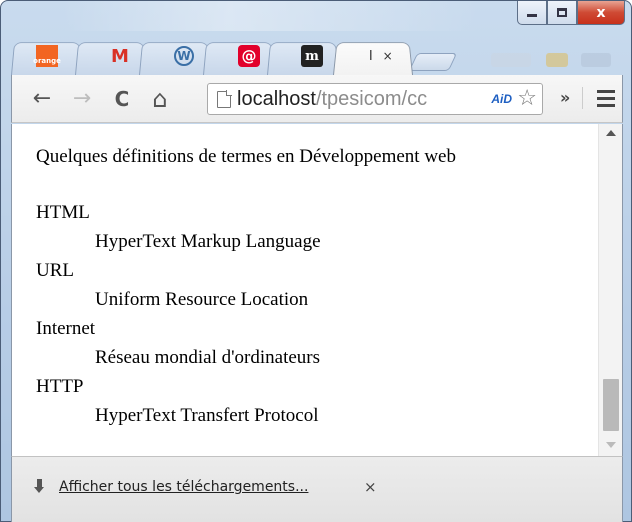 The image size is (632, 522). I want to click on scroll-down-icon, so click(611, 445).